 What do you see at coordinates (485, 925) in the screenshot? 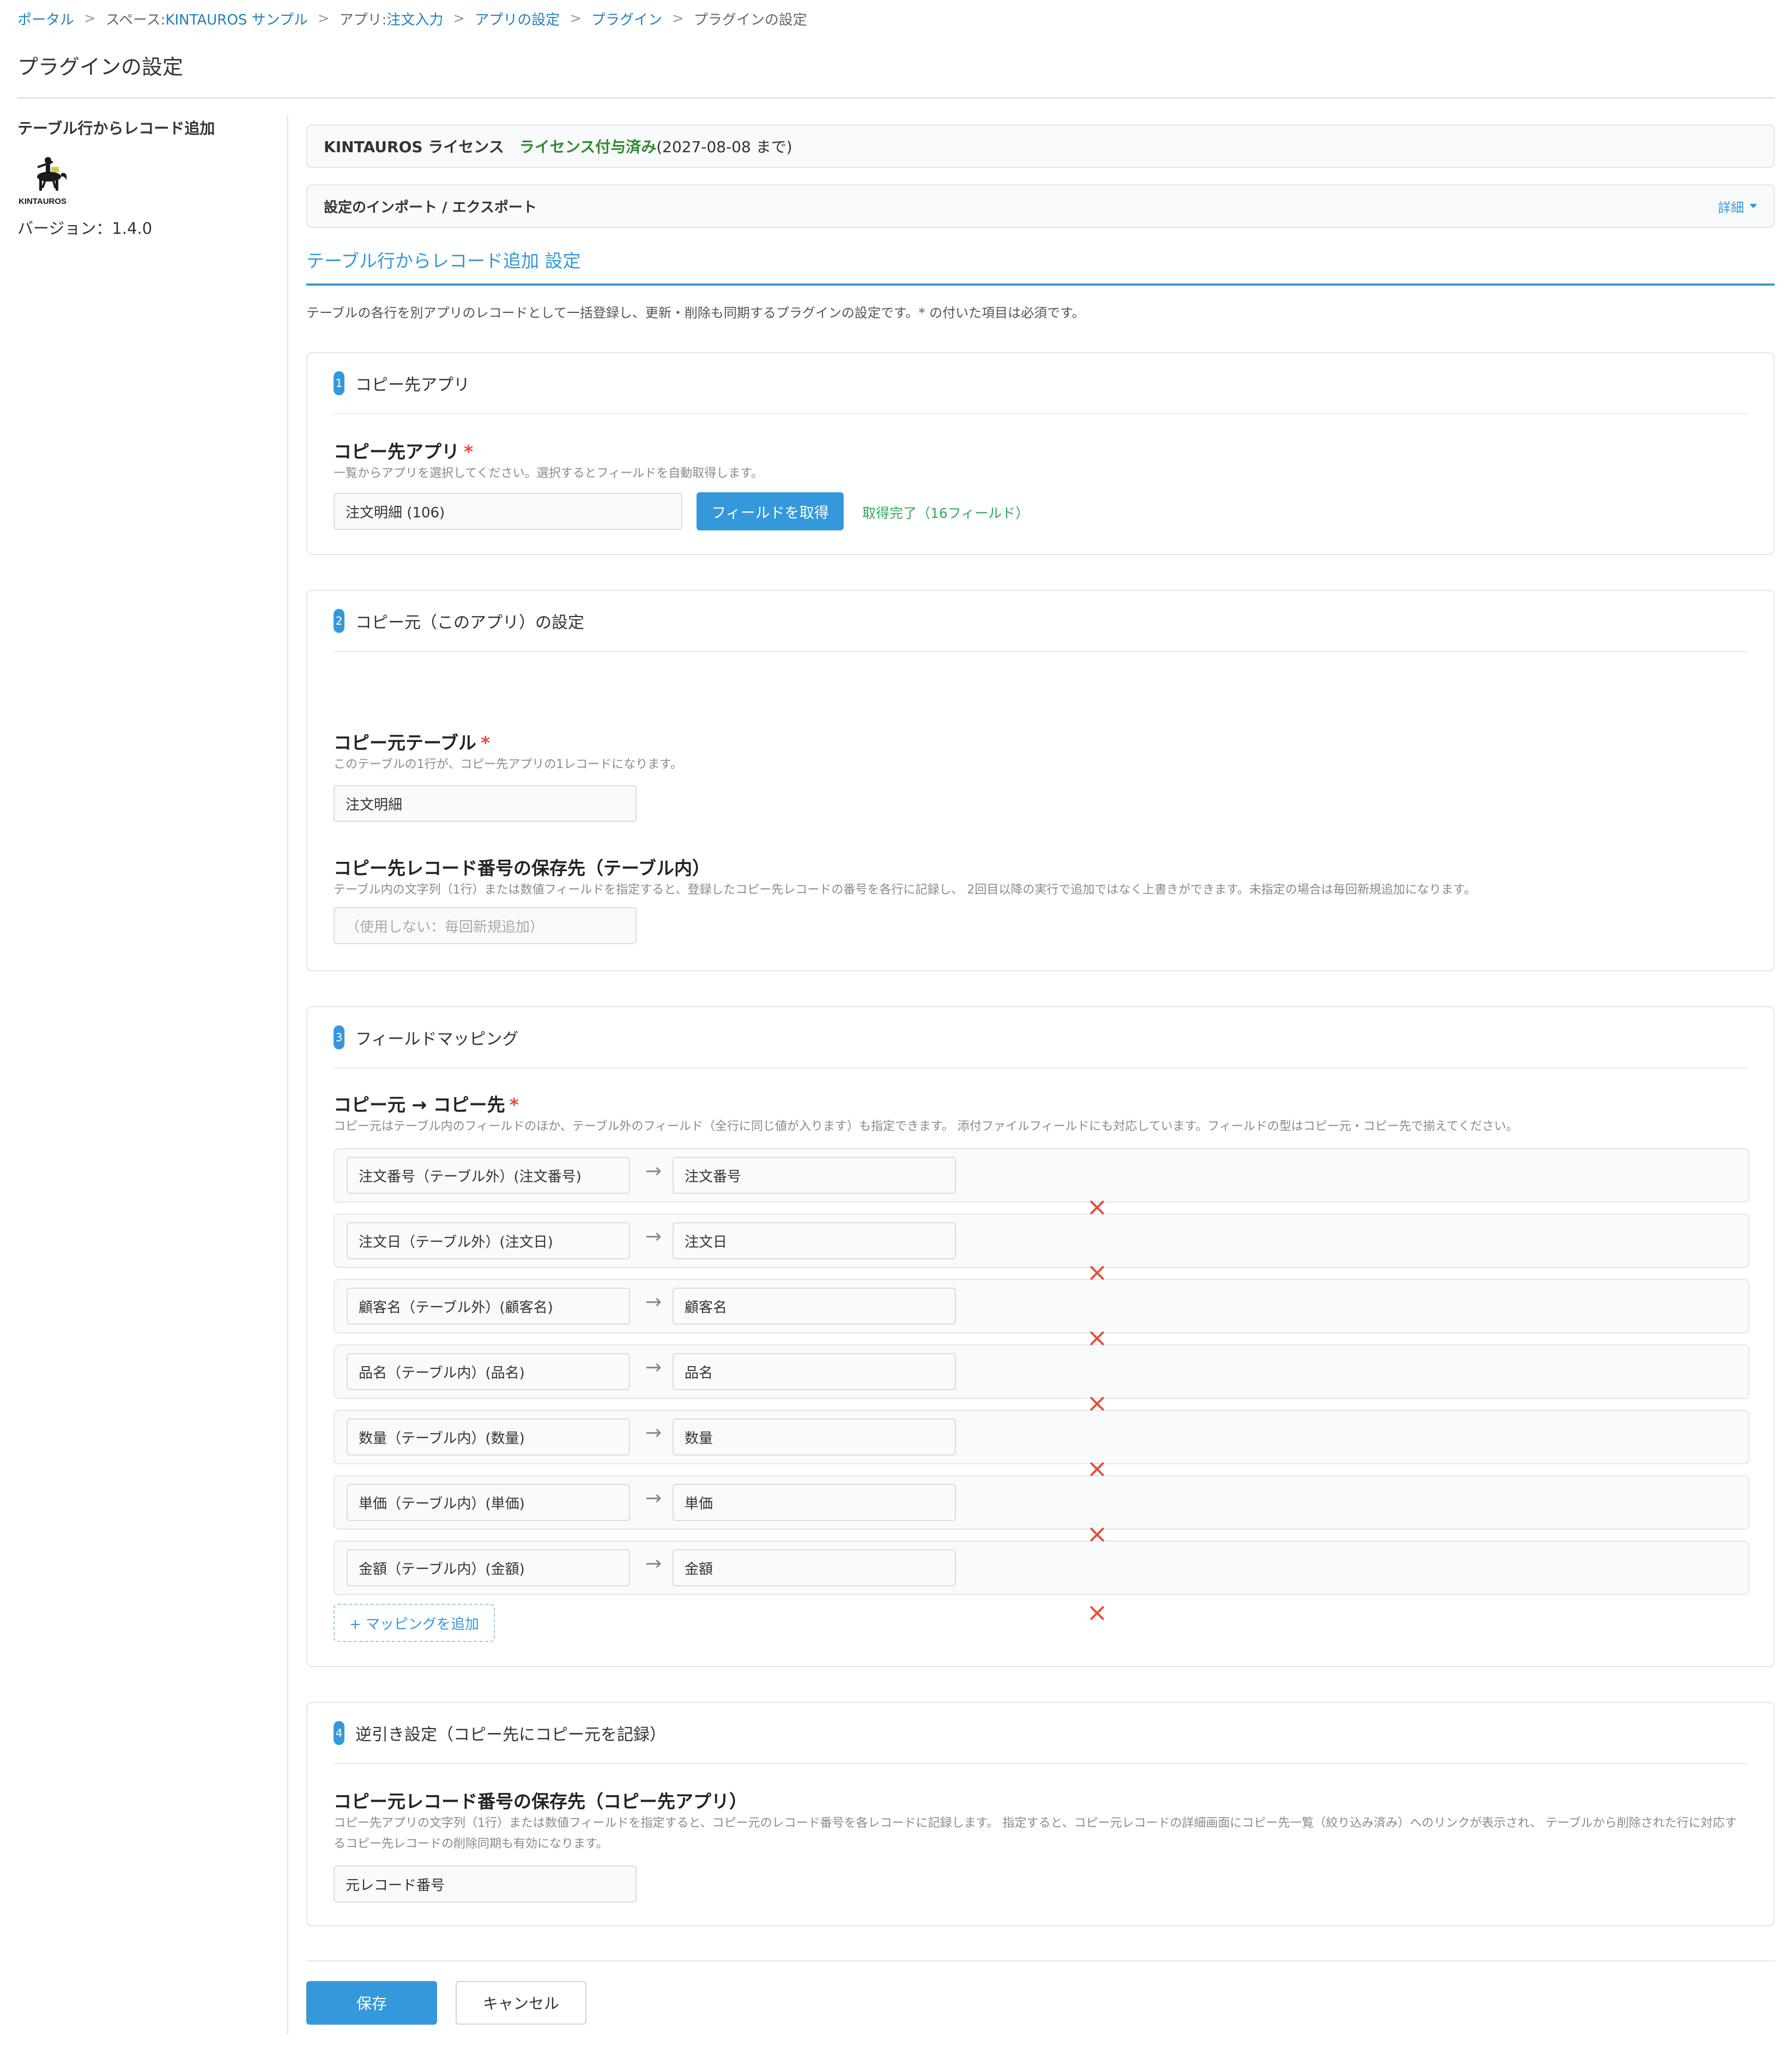
I see `record-number-store-select: （使用しない：毎回新規追加）` at bounding box center [485, 925].